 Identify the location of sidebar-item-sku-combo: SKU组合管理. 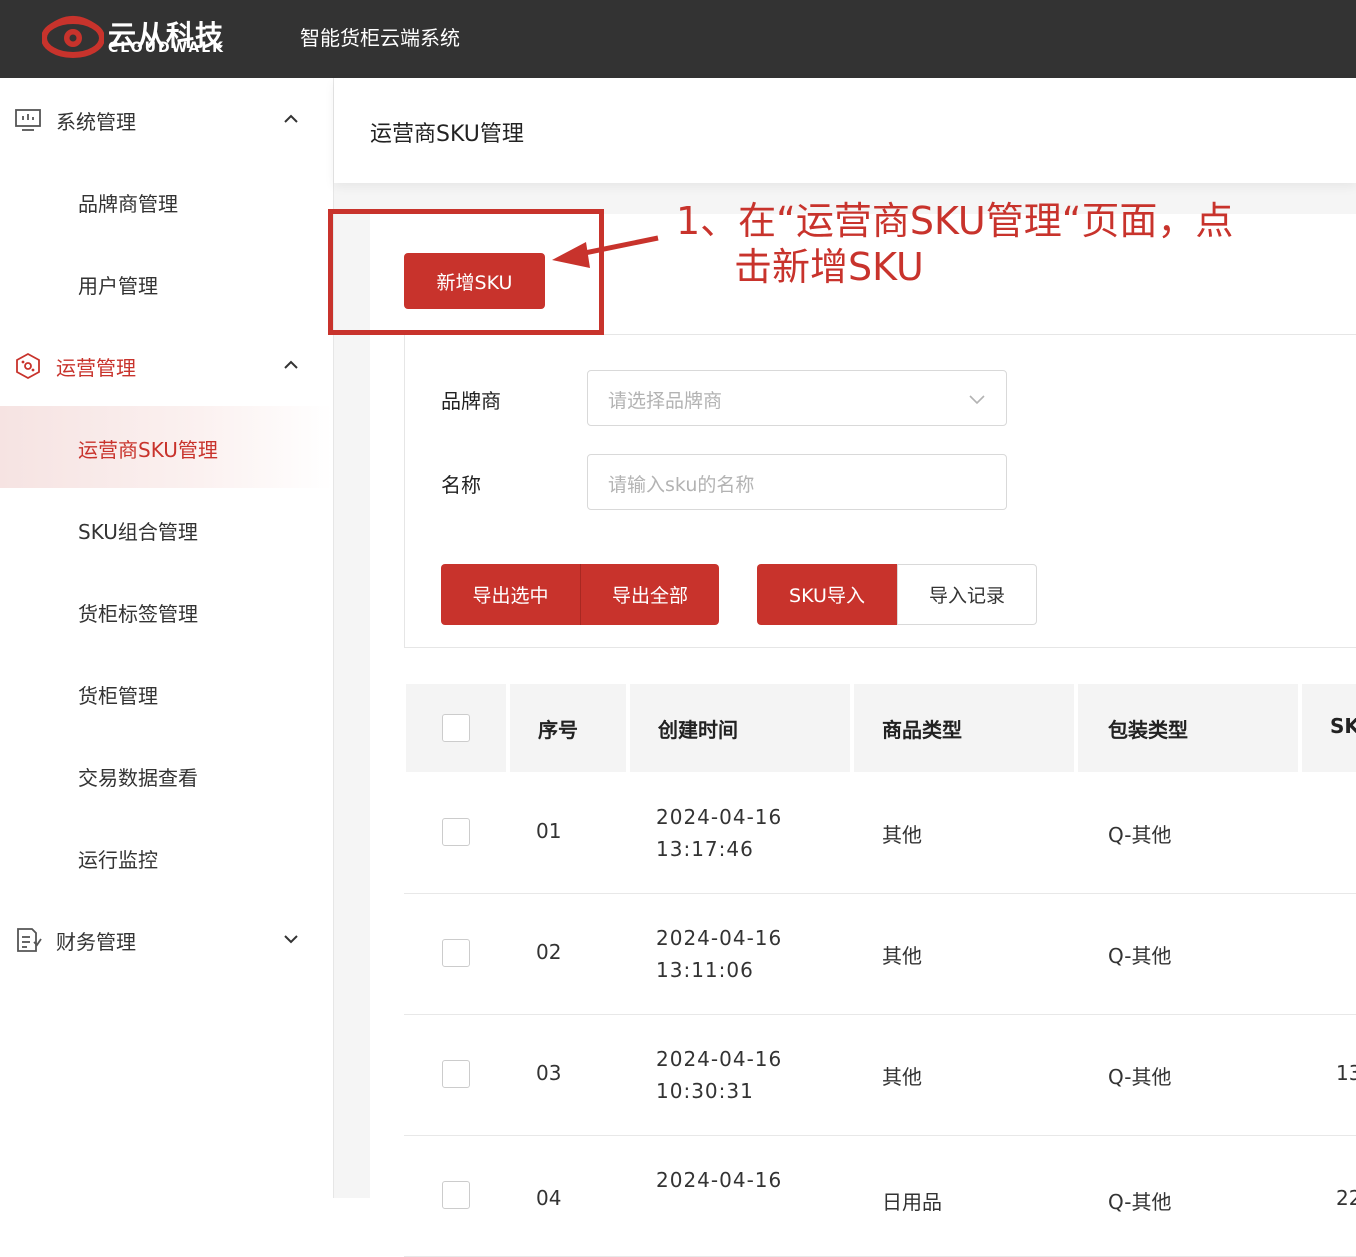
(166, 529).